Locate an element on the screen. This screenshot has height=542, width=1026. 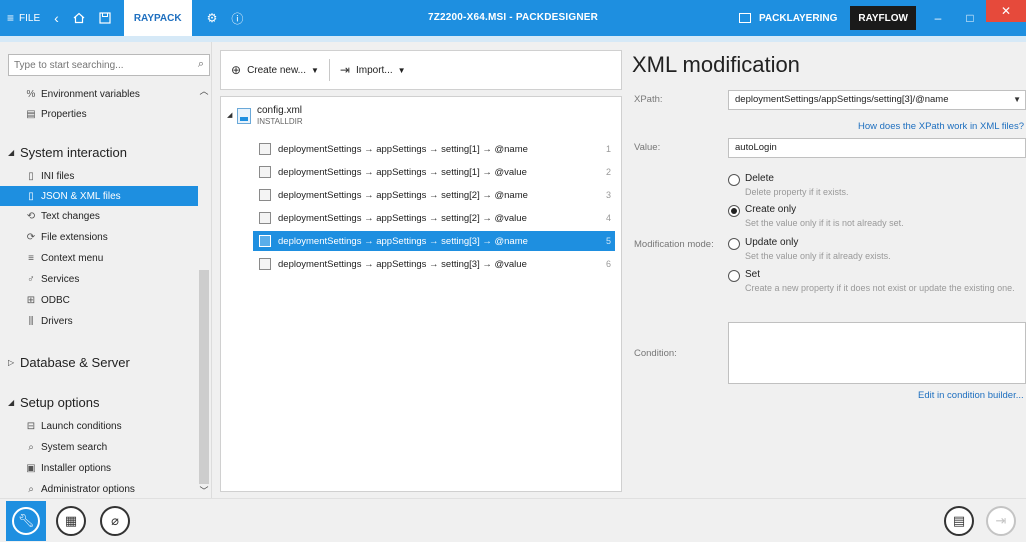
chevron-down-icon: ▼ is located at coordinates (1017, 100).